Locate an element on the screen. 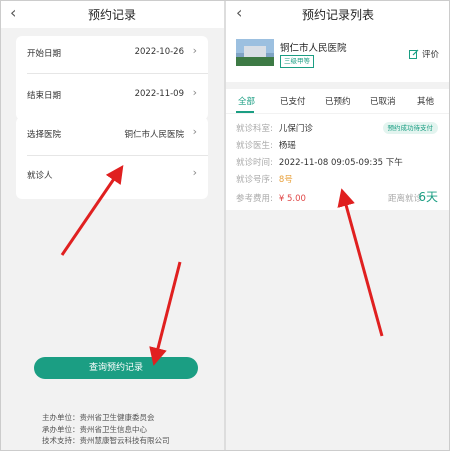 The image size is (450, 451). page-title: 预约记录 is located at coordinates (111, 15).